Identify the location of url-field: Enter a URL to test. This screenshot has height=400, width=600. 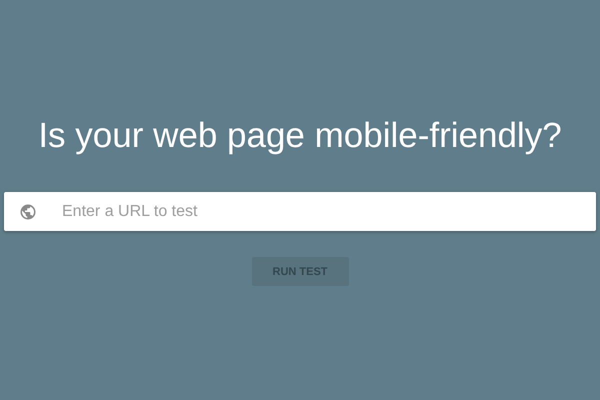
(300, 211).